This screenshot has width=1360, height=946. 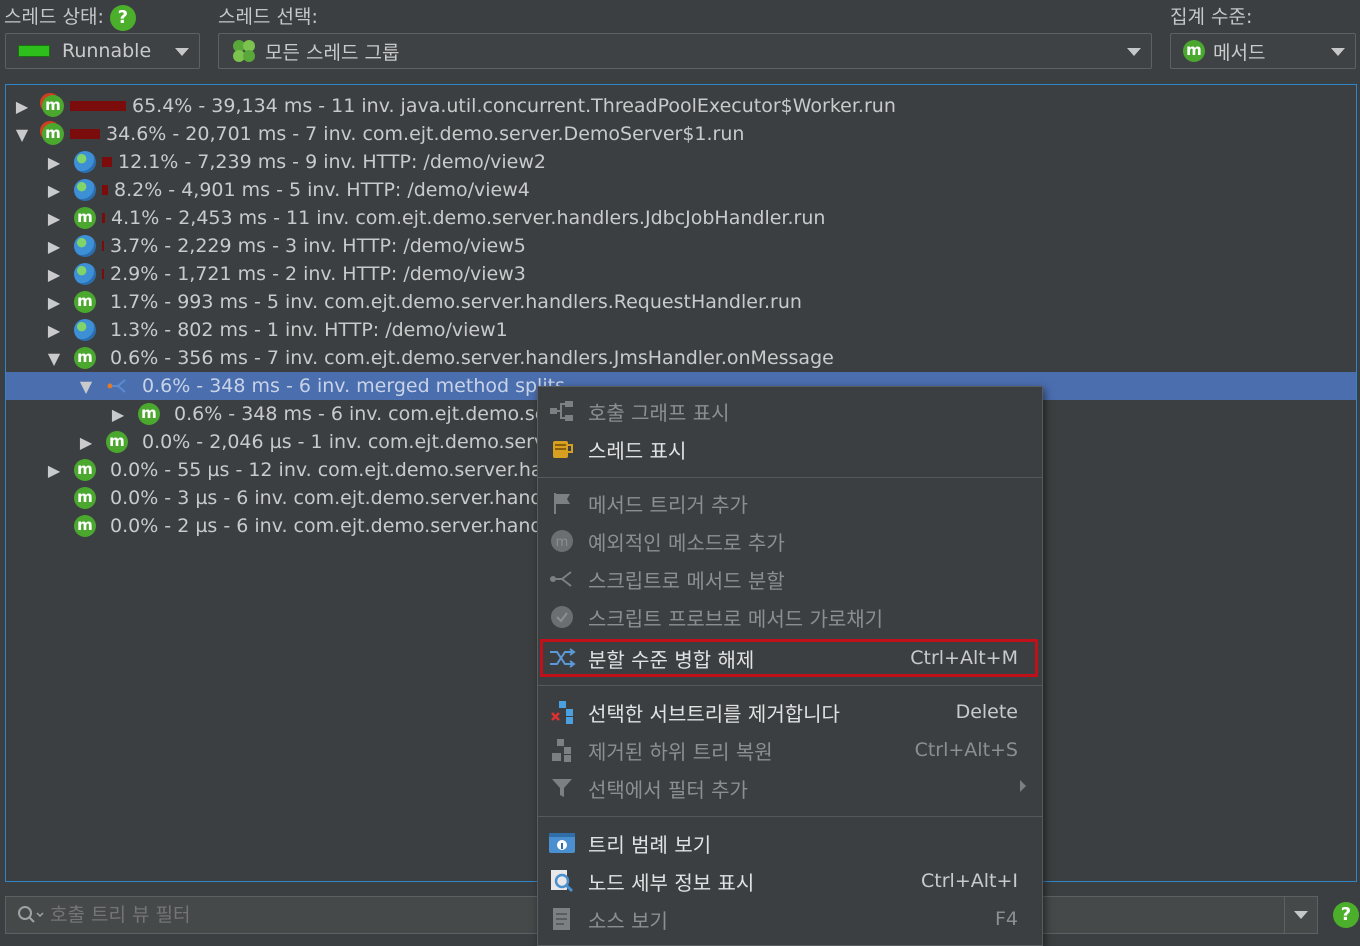 What do you see at coordinates (790, 503) in the screenshot?
I see `menu-item-add-method-trigger: 메서드 트리거 추가` at bounding box center [790, 503].